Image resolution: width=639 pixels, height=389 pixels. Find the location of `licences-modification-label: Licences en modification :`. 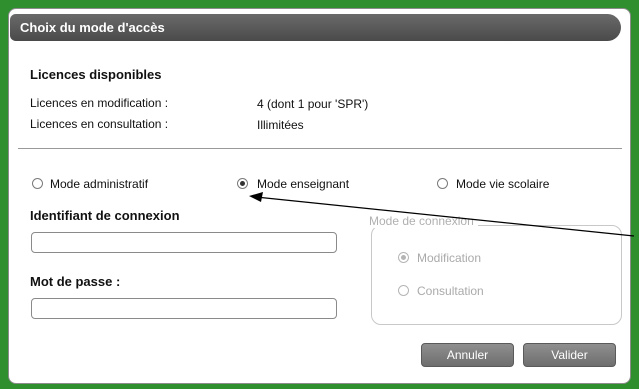

licences-modification-label: Licences en modification : is located at coordinates (99, 103).